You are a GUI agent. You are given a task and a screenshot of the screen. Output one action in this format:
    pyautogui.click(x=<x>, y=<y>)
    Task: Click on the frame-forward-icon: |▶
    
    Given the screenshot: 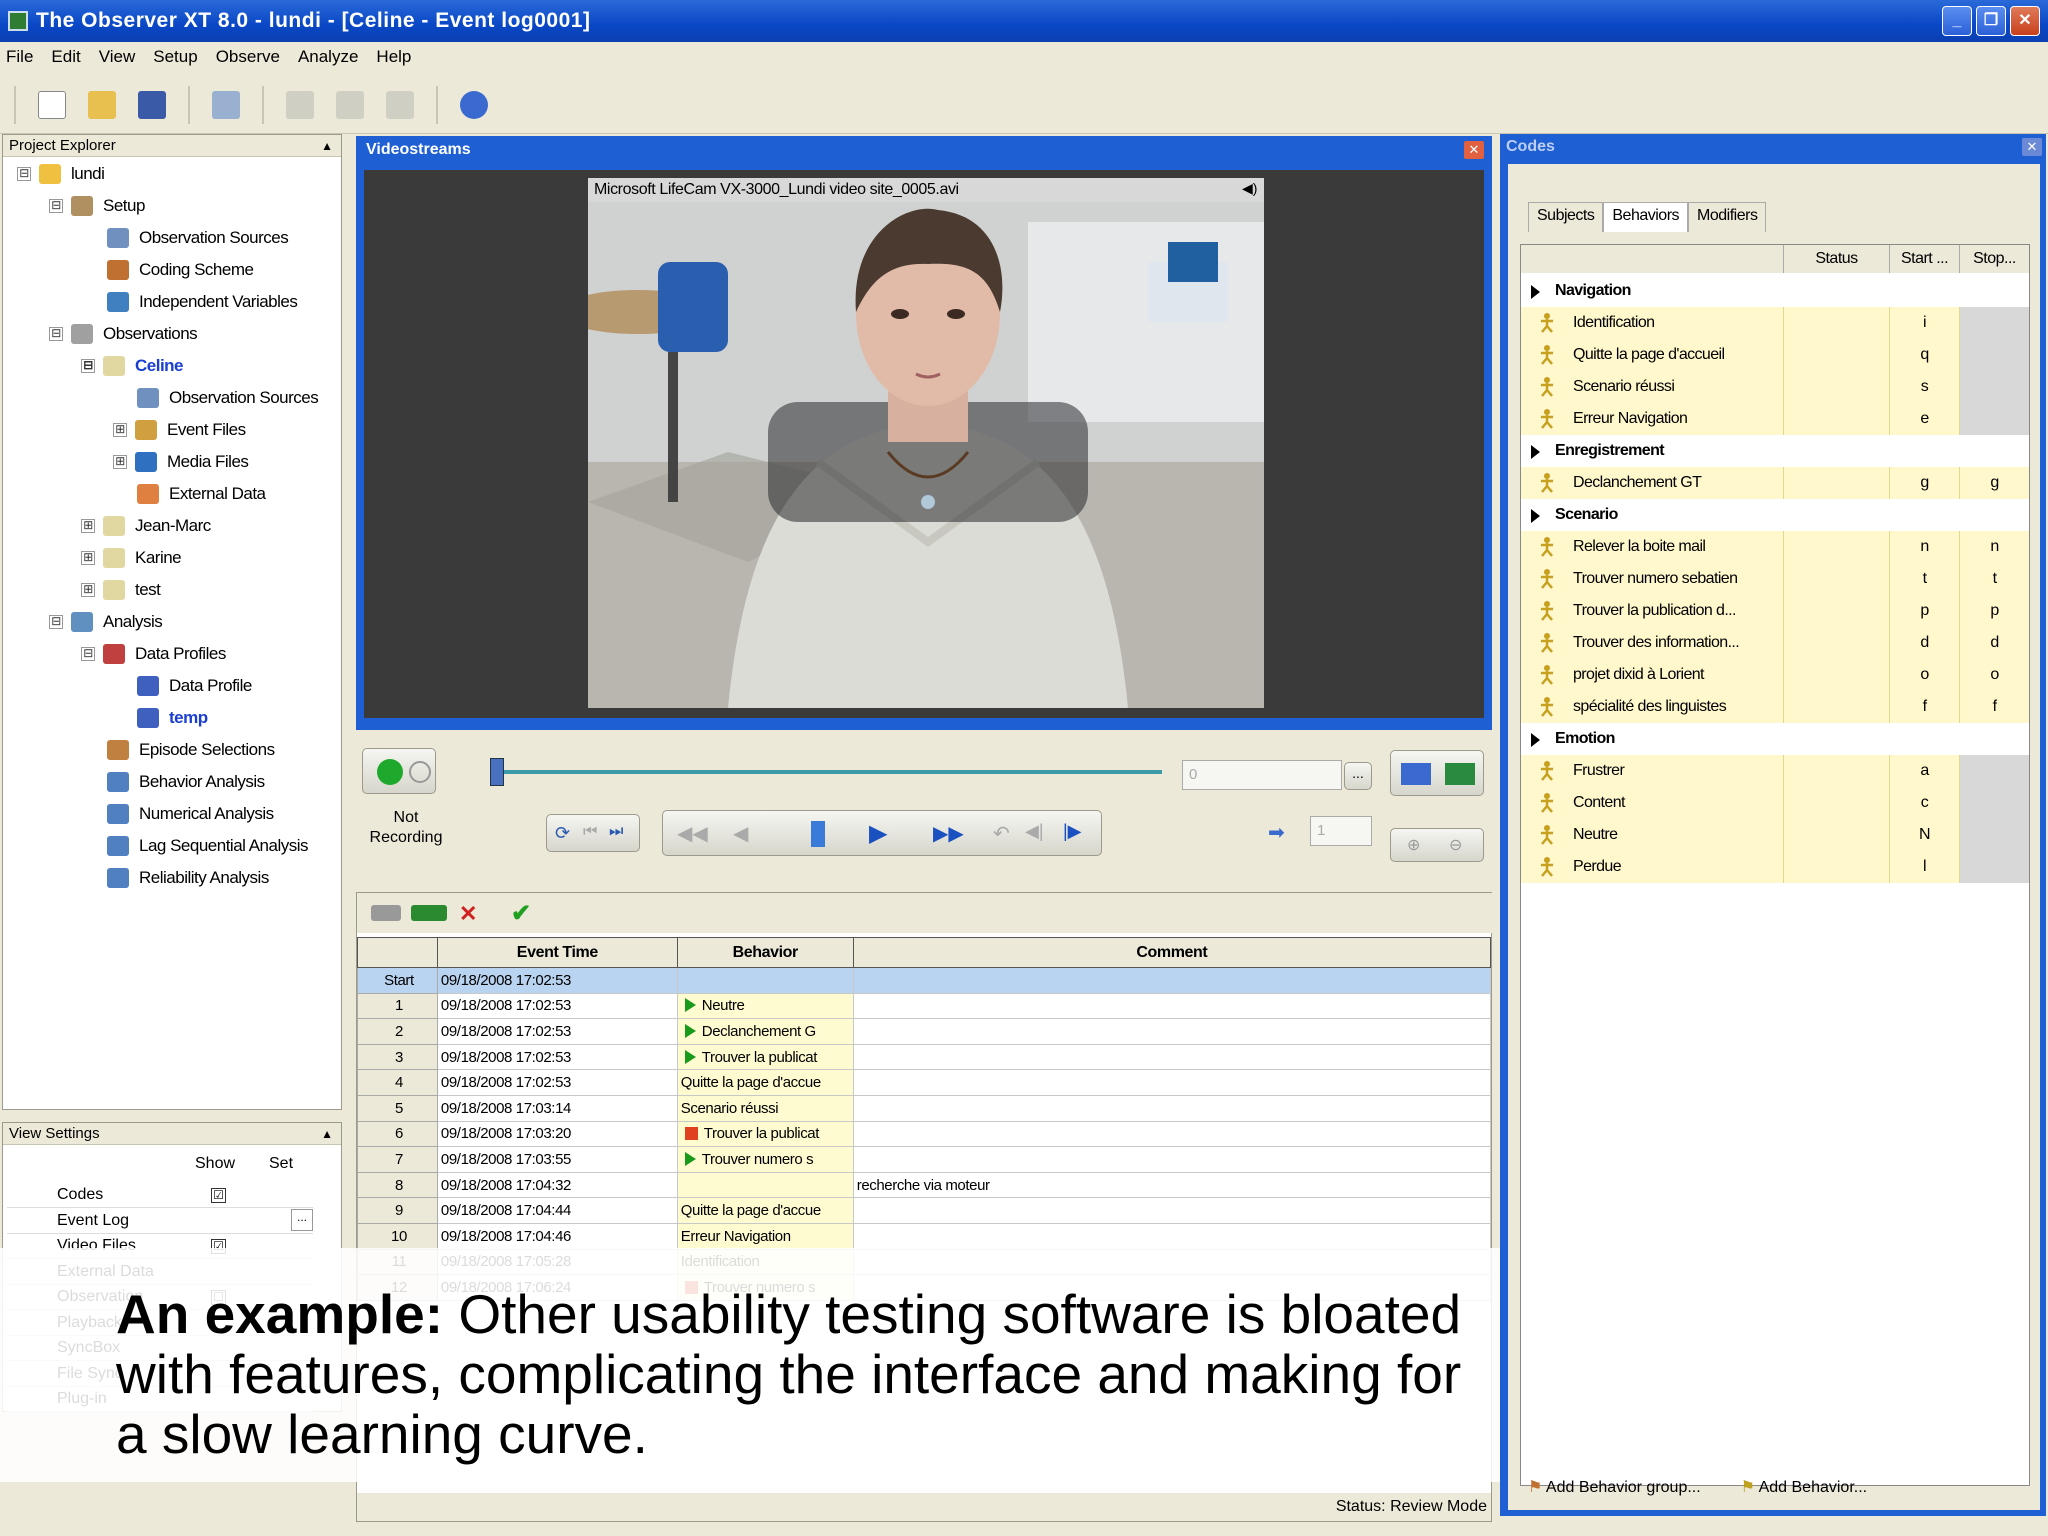 What is the action you would take?
    pyautogui.click(x=1072, y=831)
    